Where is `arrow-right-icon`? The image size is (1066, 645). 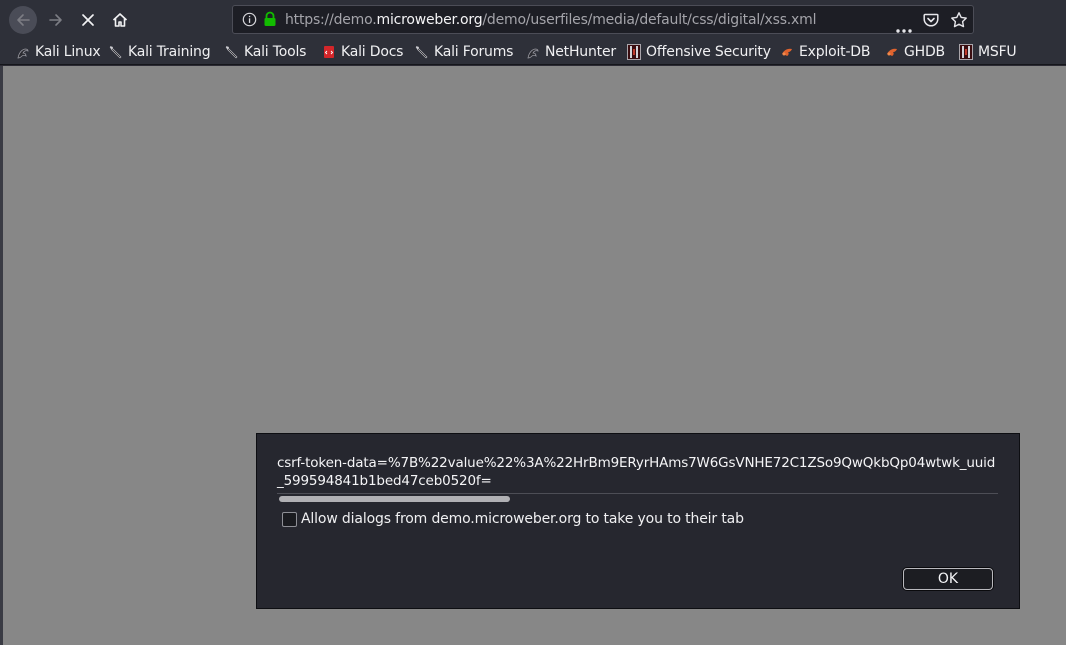
arrow-right-icon is located at coordinates (56, 20).